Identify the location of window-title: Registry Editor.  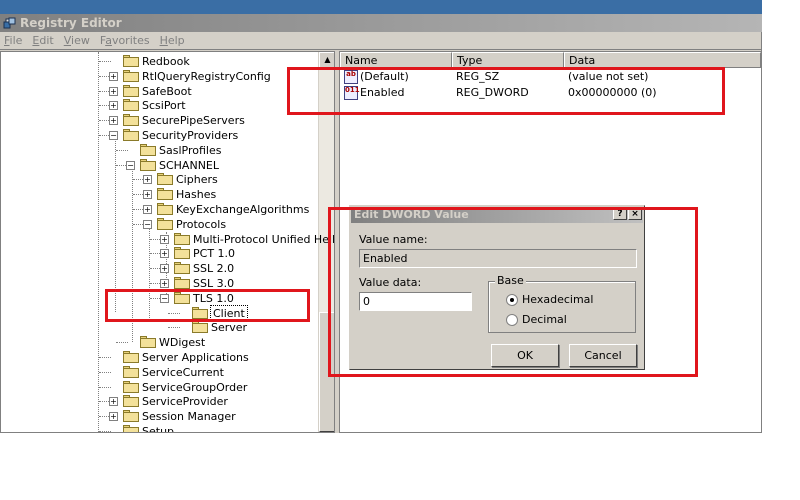
(71, 23).